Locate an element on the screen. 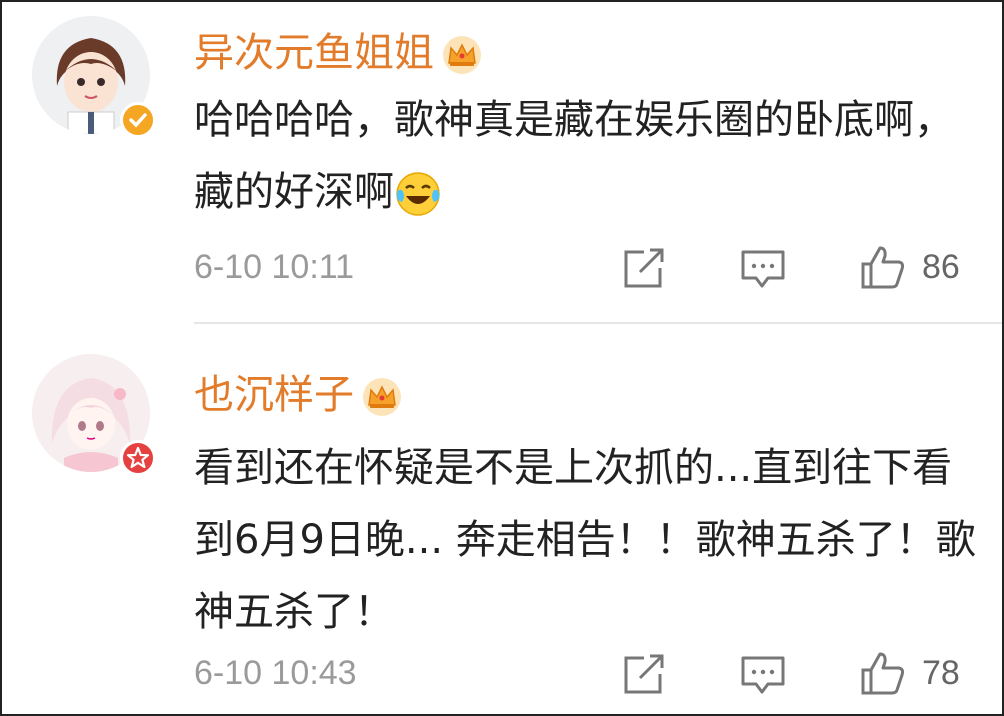 Image resolution: width=1004 pixels, height=716 pixels. comment-meta: 6-10 10:43 78 is located at coordinates (583, 674).